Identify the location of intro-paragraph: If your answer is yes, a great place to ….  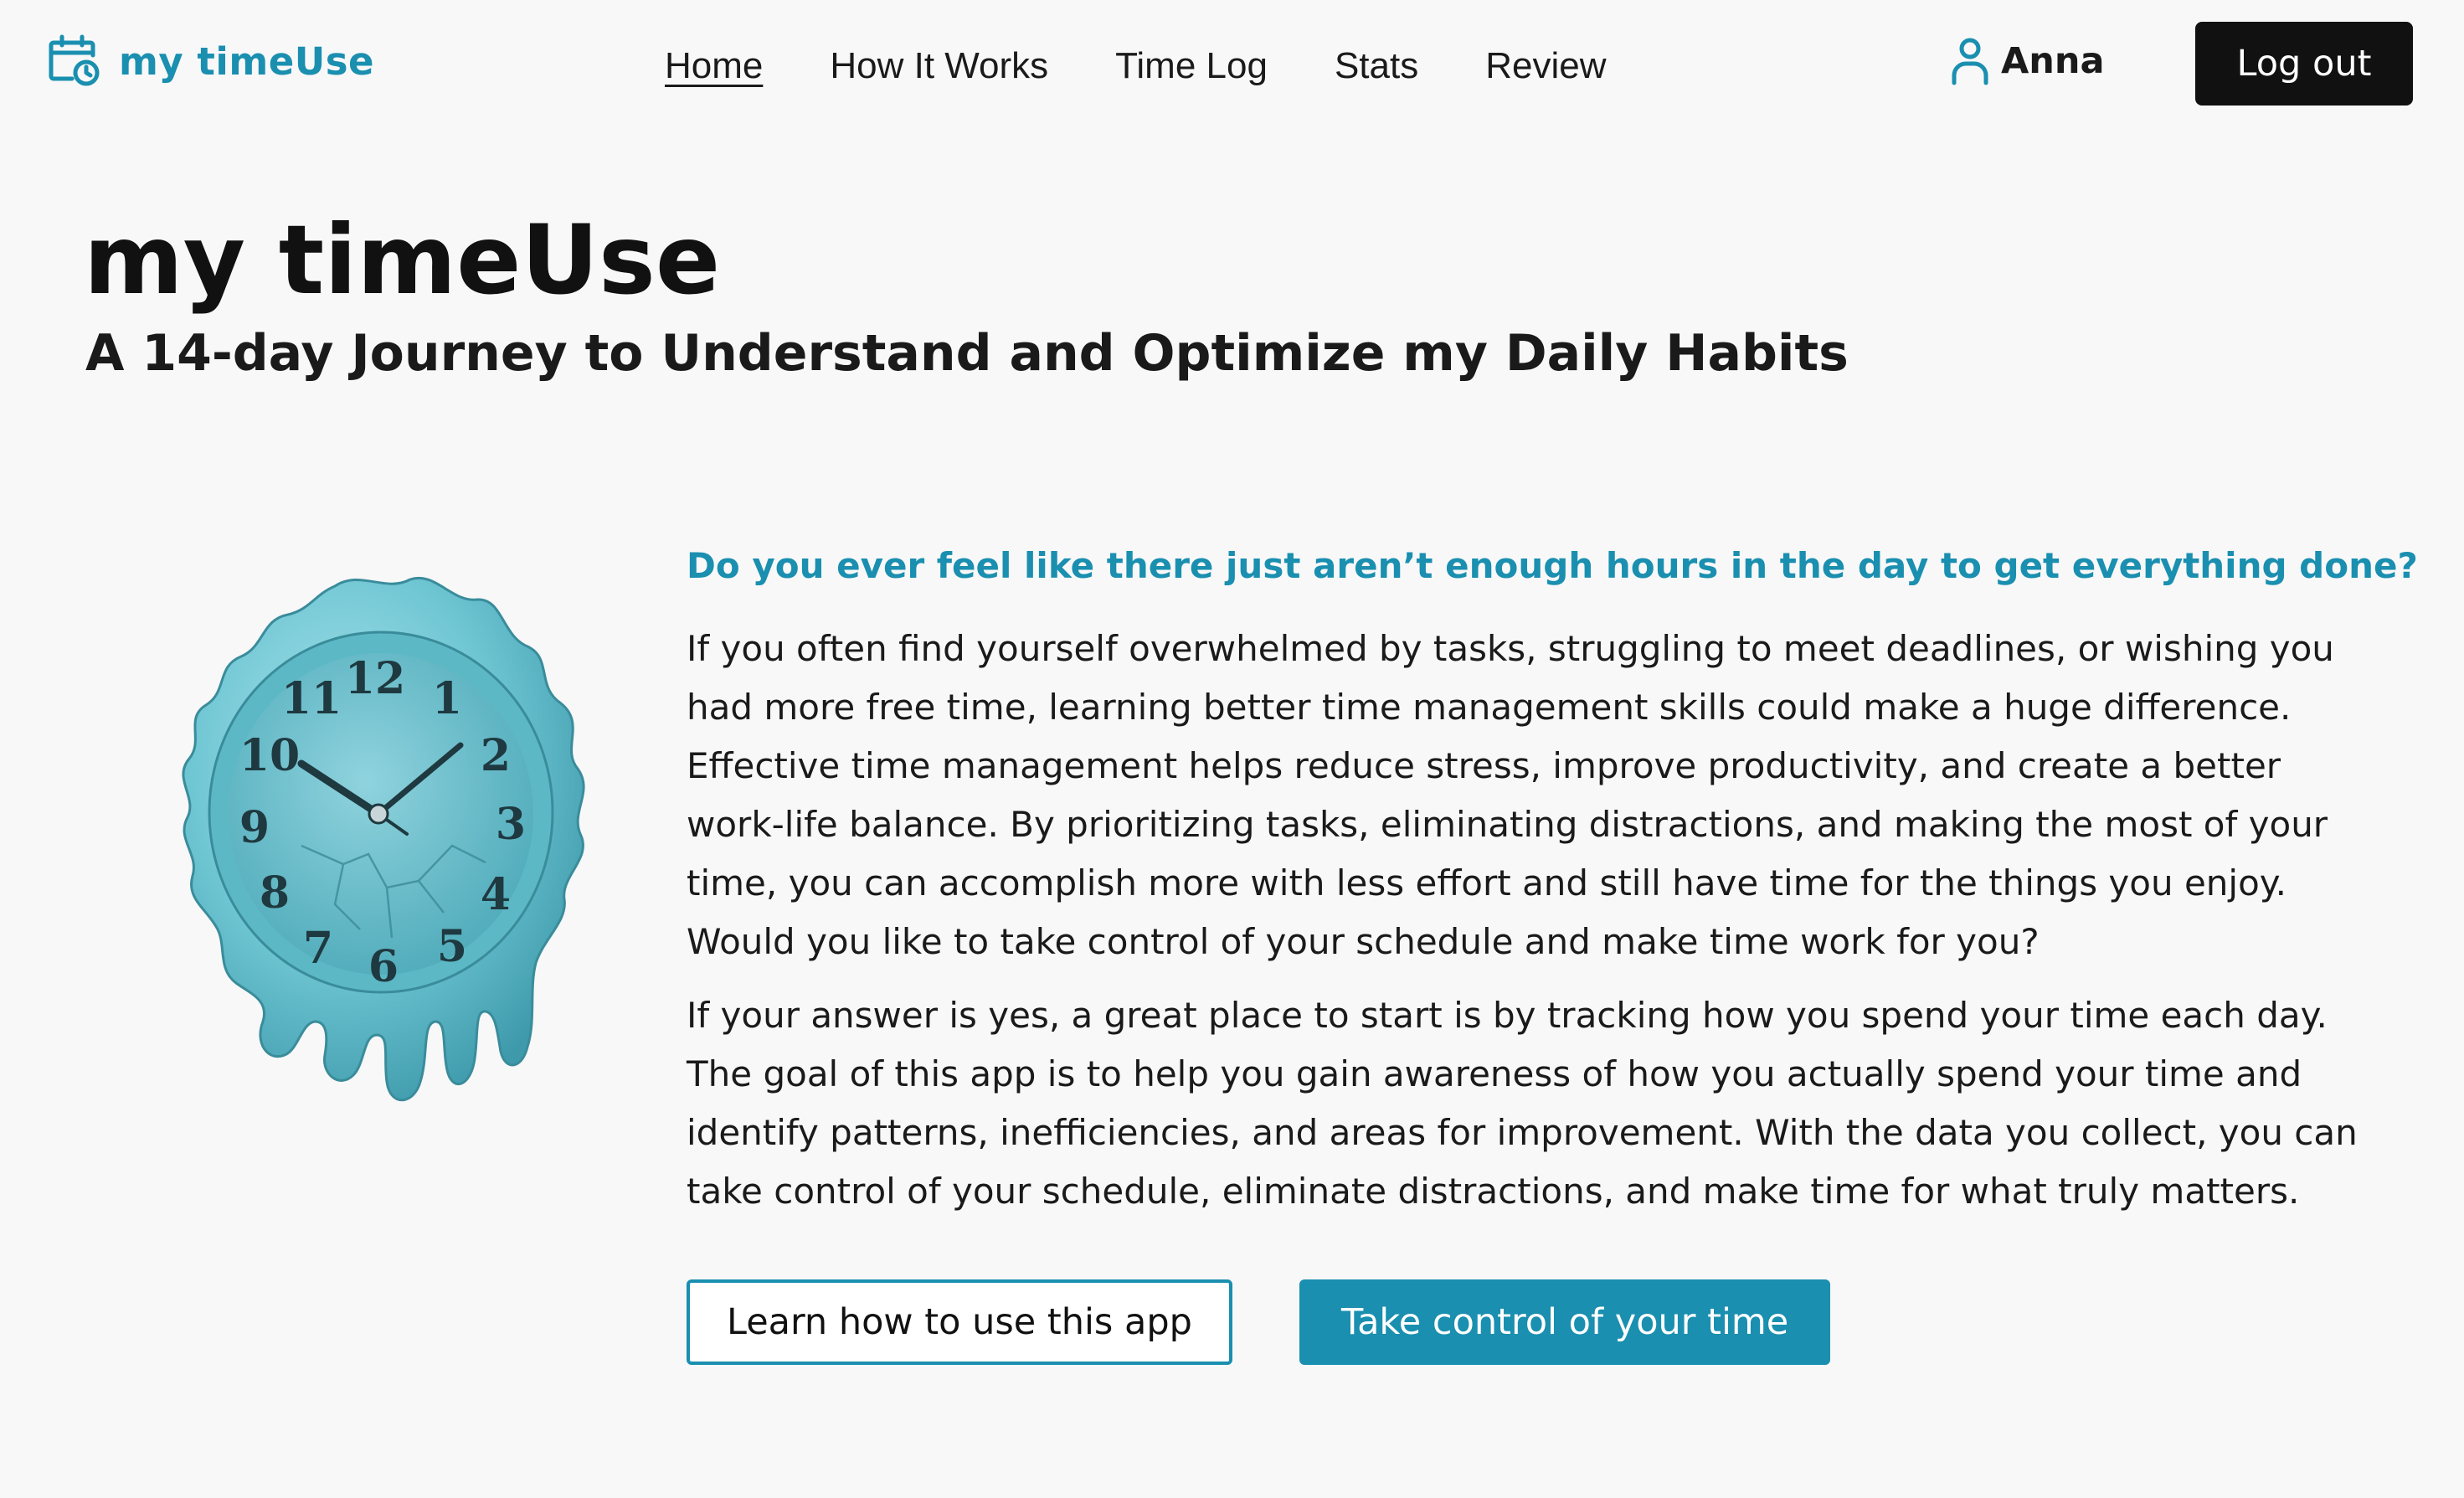
(1522, 1103).